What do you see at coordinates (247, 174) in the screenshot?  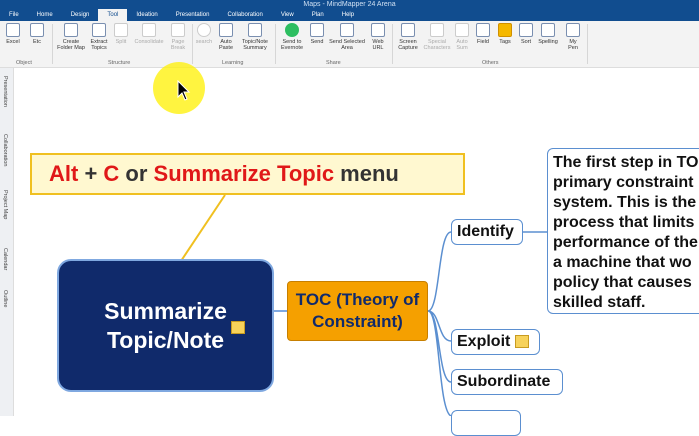 I see `shortcut-callout: Alt + C or Summarize Topic menu` at bounding box center [247, 174].